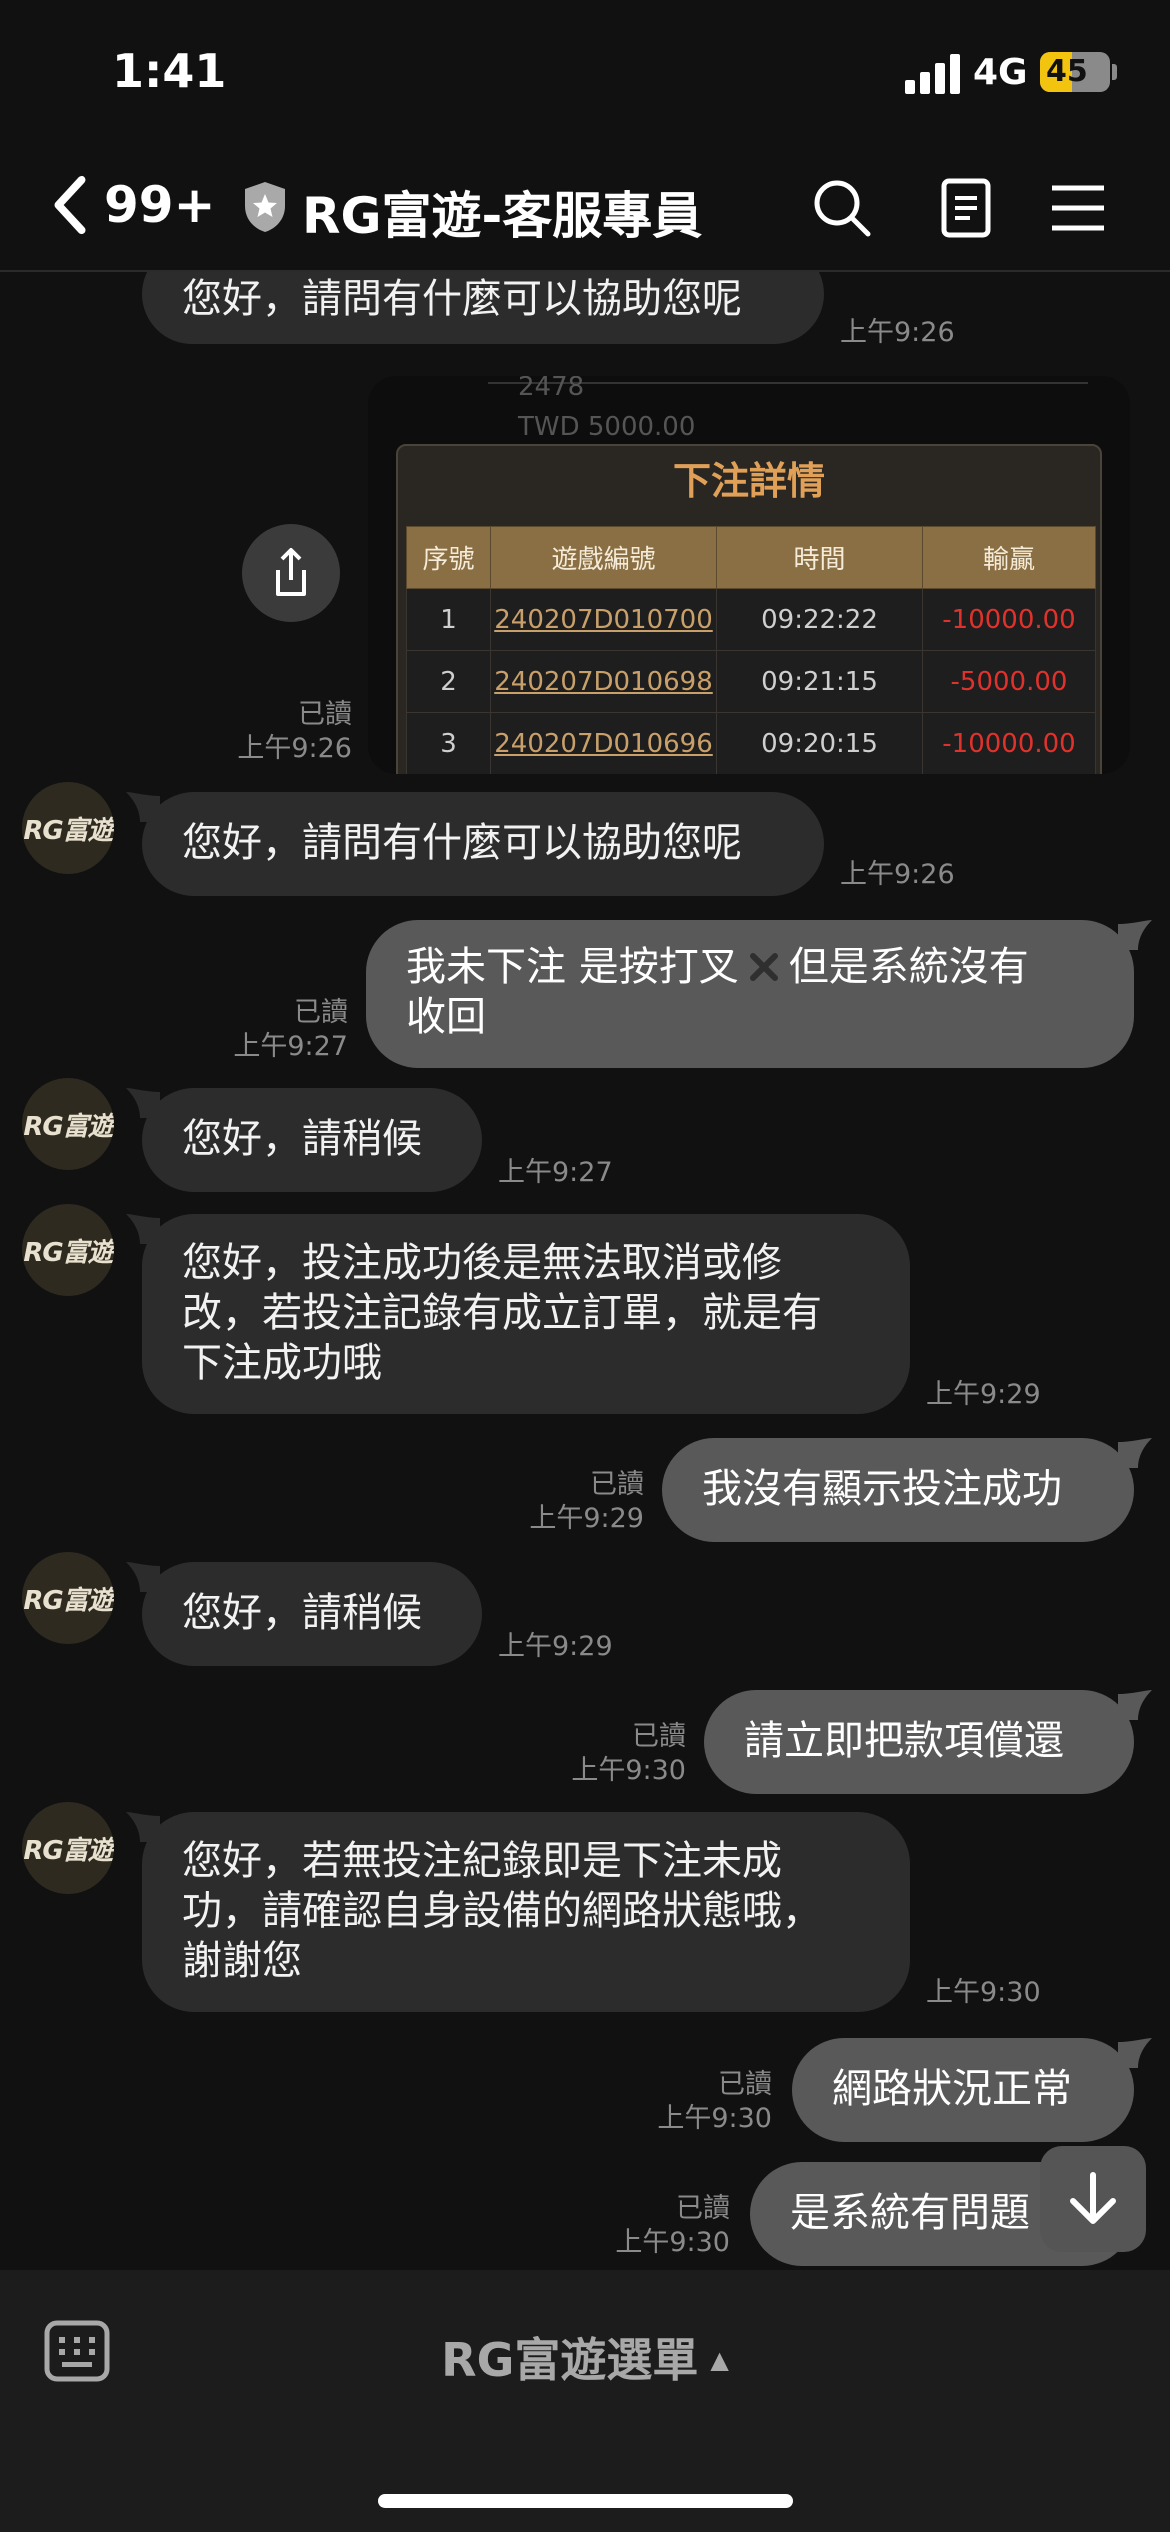 This screenshot has width=1170, height=2532. I want to click on table-row: 3 240207D010696 09:20:15 -10000.00, so click(751, 743).